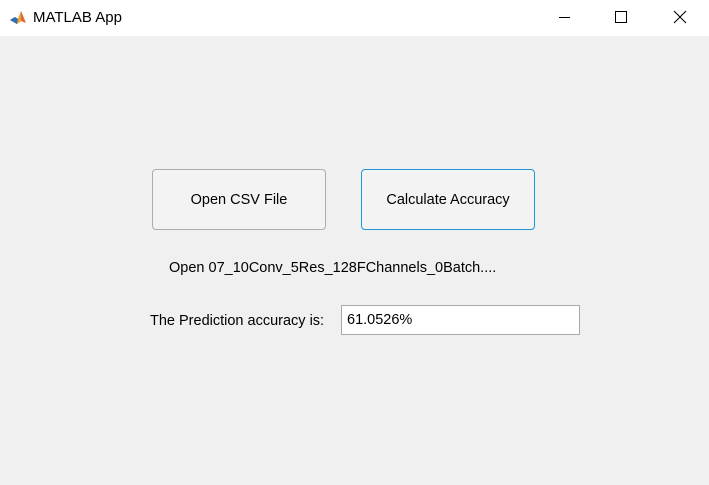 This screenshot has width=709, height=485. Describe the element at coordinates (18, 18) in the screenshot. I see `matlab-membrane-icon` at that location.